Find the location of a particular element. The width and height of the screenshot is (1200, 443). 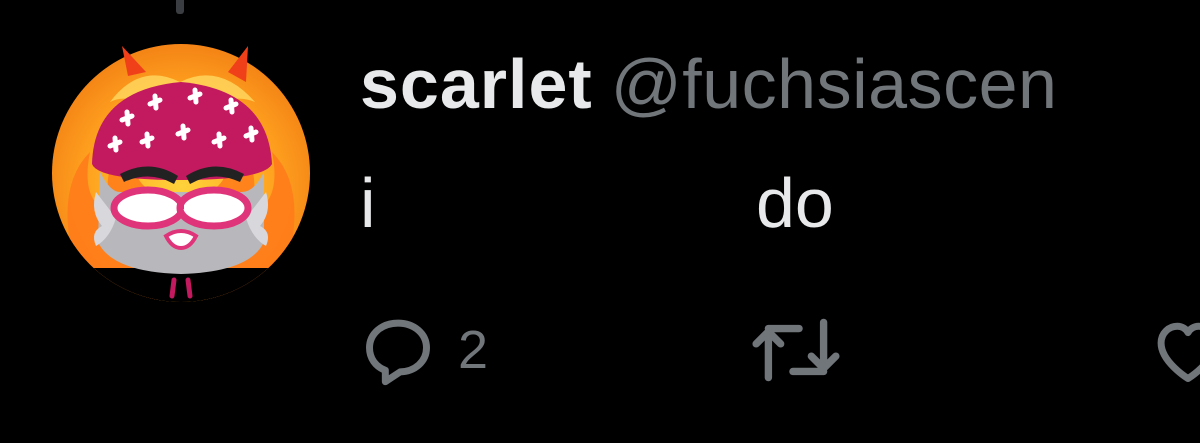

avatar-image is located at coordinates (181, 173).